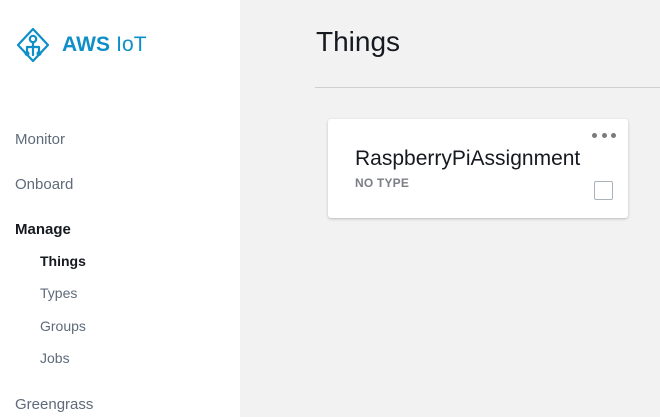 The width and height of the screenshot is (660, 417). What do you see at coordinates (63, 326) in the screenshot?
I see `sidebar-subitem-groups: Groups` at bounding box center [63, 326].